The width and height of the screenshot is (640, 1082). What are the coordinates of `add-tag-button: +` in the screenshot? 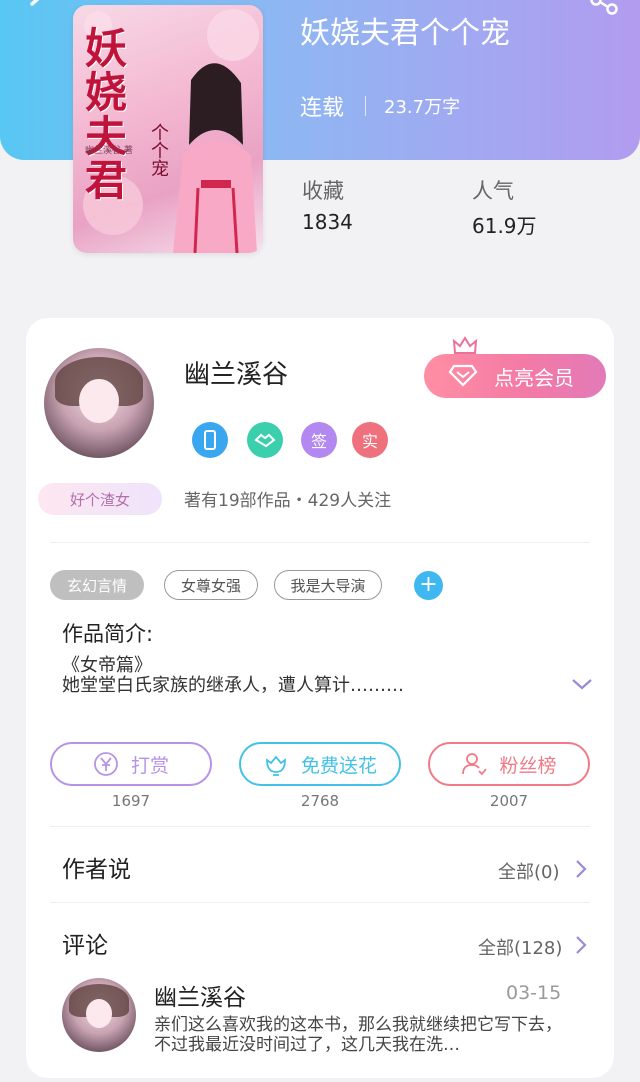 It's located at (428, 585).